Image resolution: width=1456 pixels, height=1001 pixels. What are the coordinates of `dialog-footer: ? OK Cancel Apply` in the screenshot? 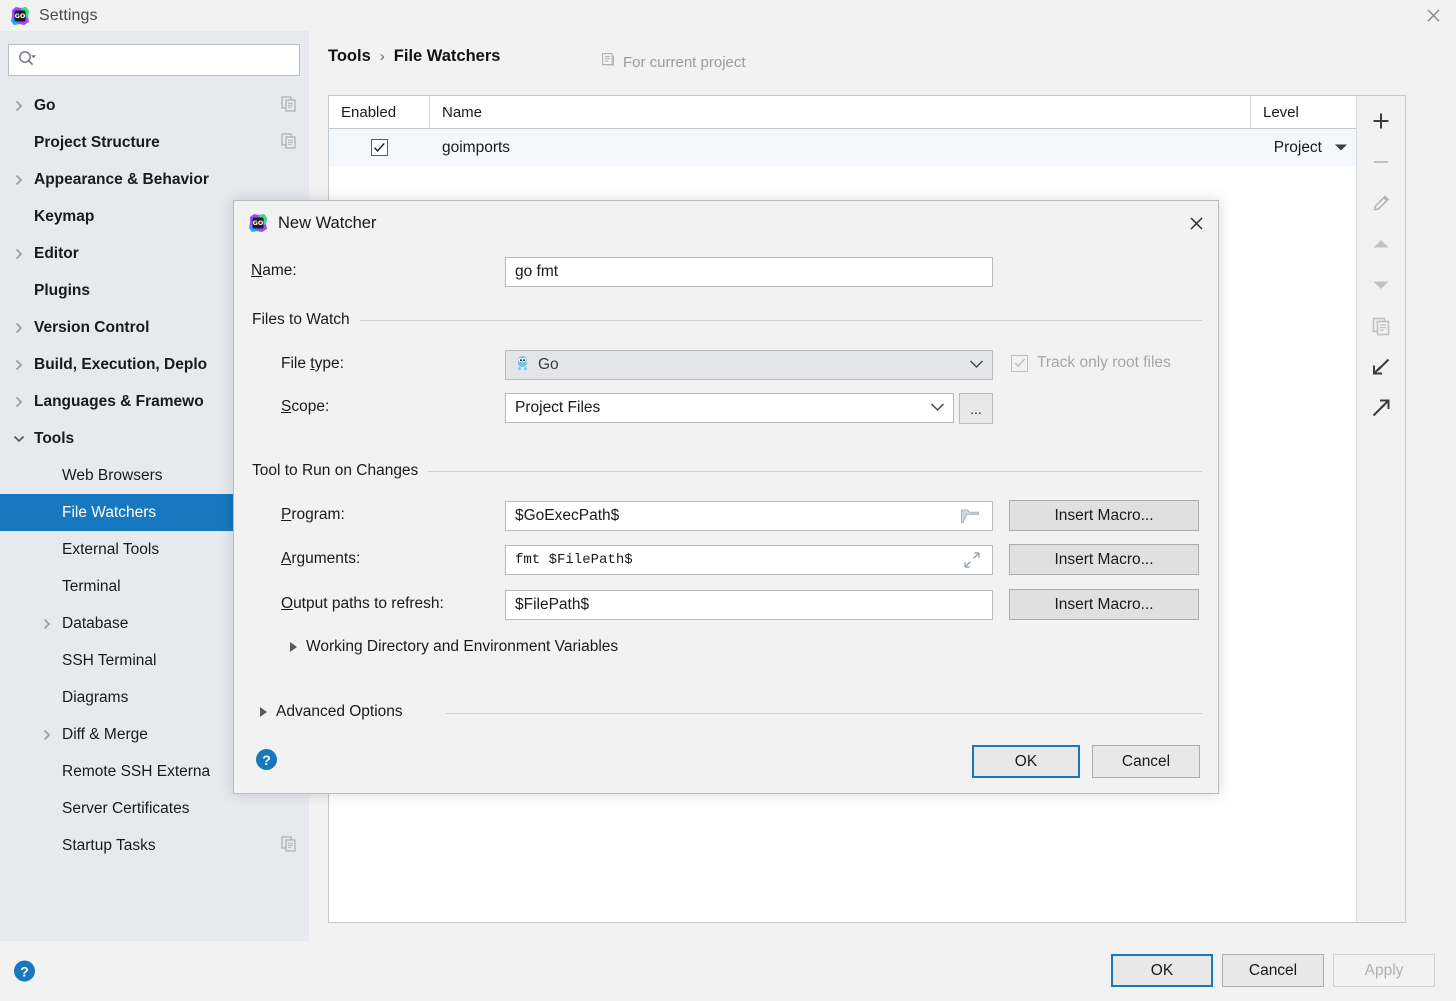 It's located at (728, 971).